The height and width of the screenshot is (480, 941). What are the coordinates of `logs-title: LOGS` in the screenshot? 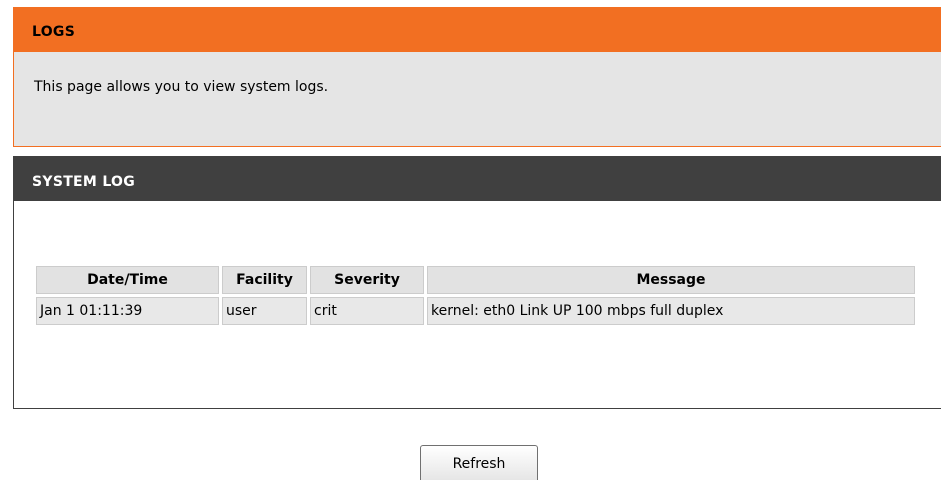 It's located at (477, 30).